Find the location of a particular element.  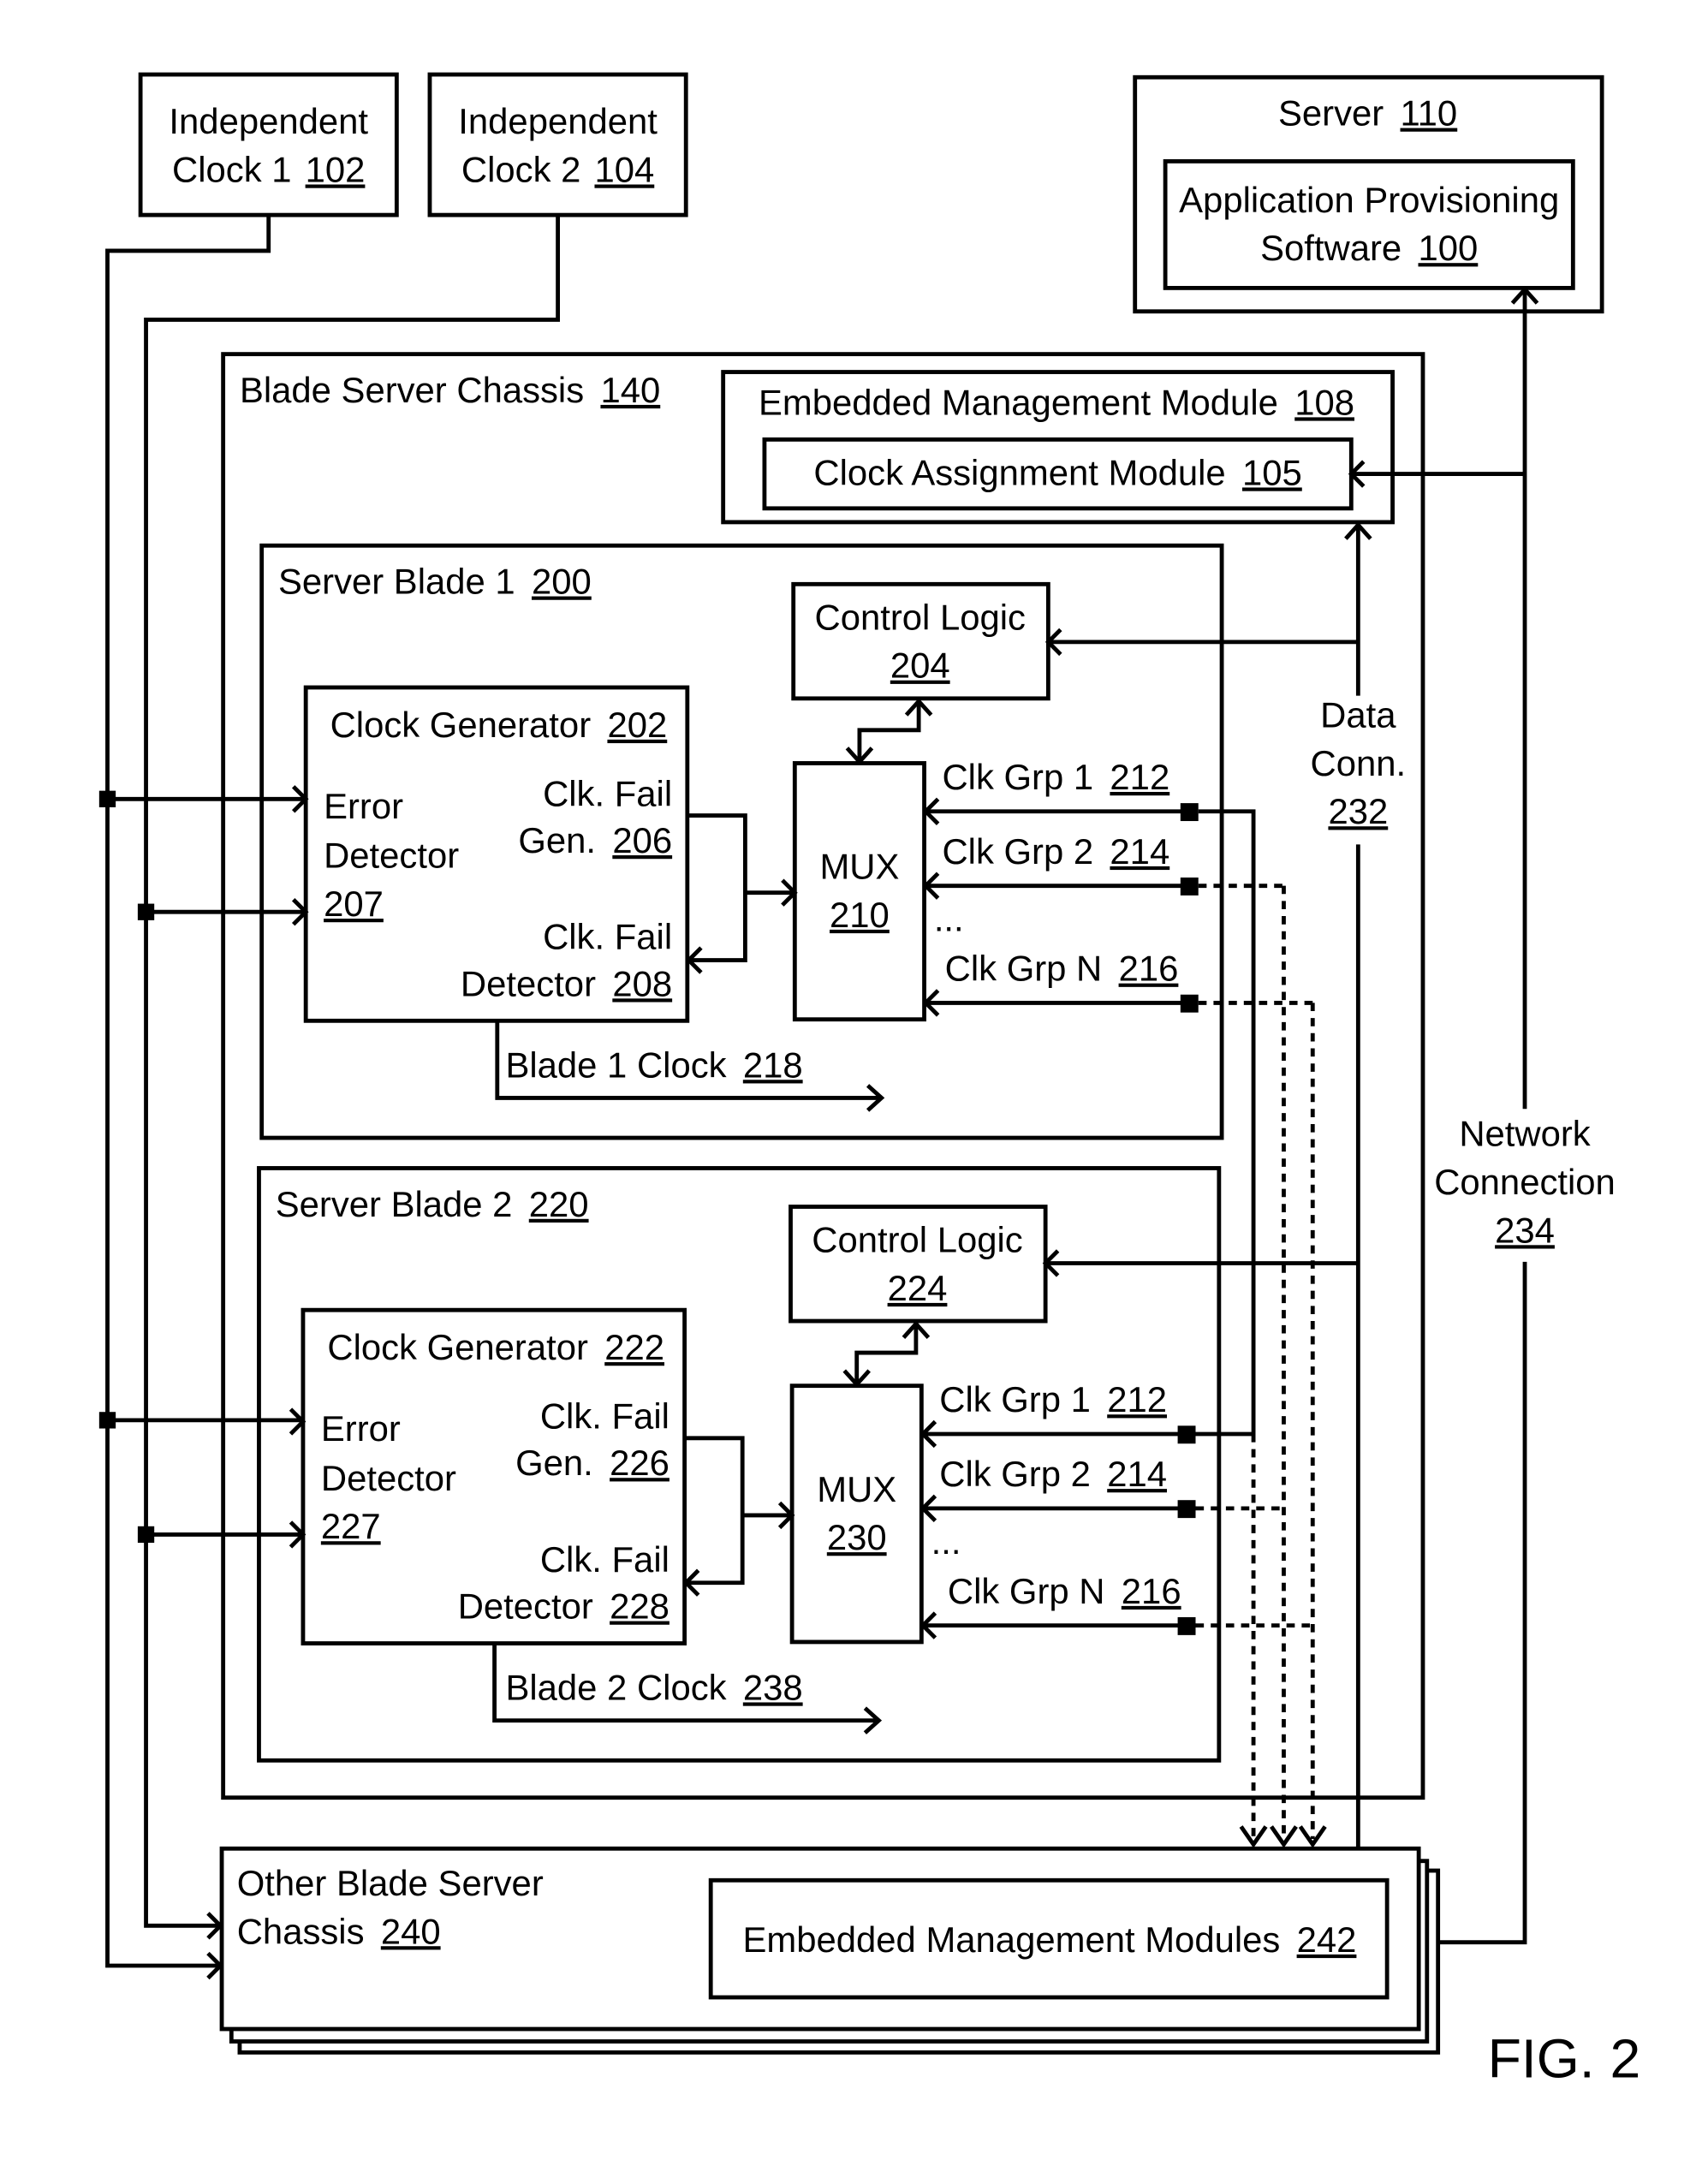

cg1-grp2-ref: 214 is located at coordinates (1139, 851).